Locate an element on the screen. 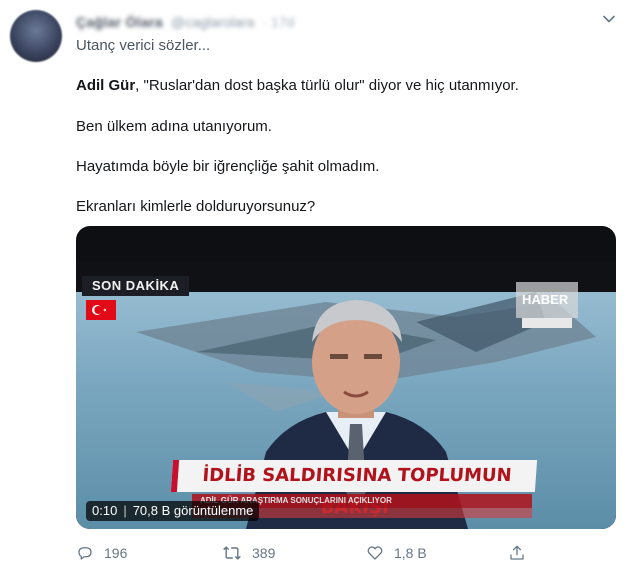 The image size is (640, 573). like-button: 1,8 B is located at coordinates (396, 553).